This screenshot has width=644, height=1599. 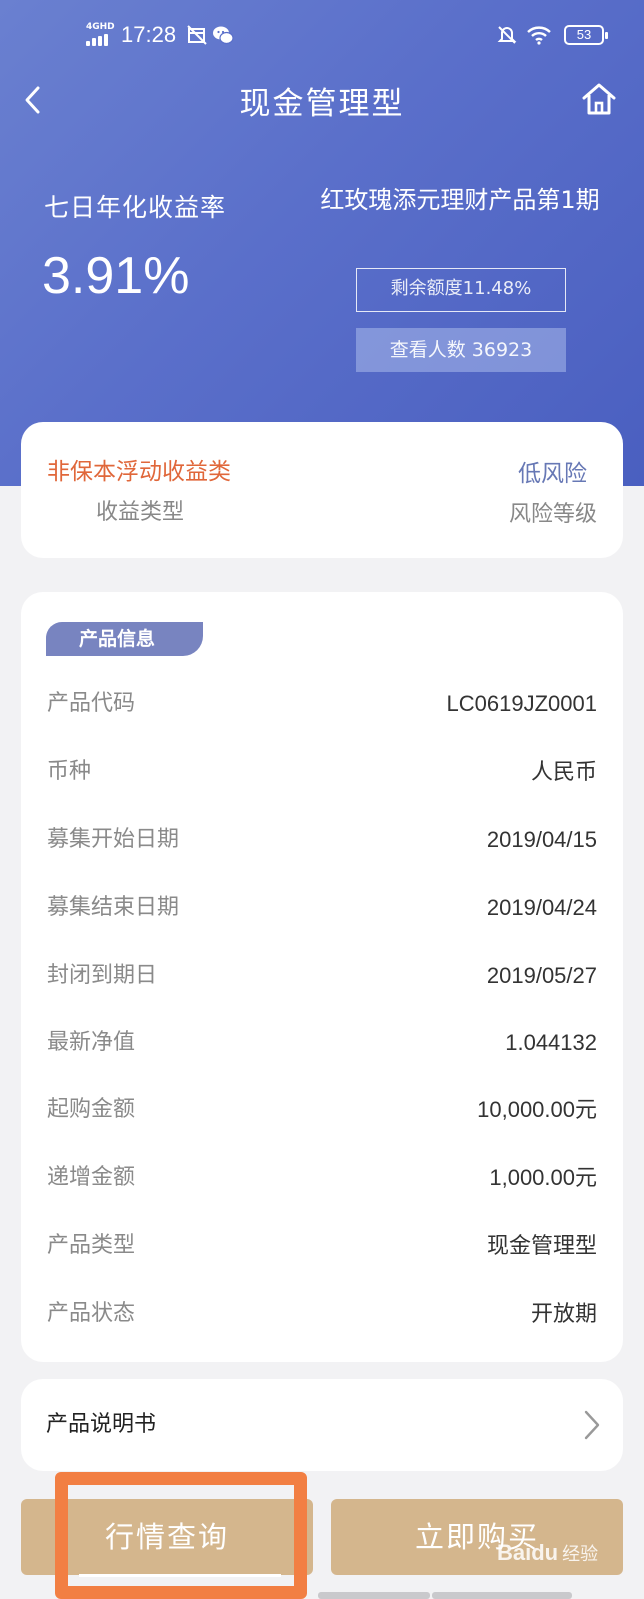 I want to click on return-type-value: 非保本浮动收益类, so click(x=139, y=472).